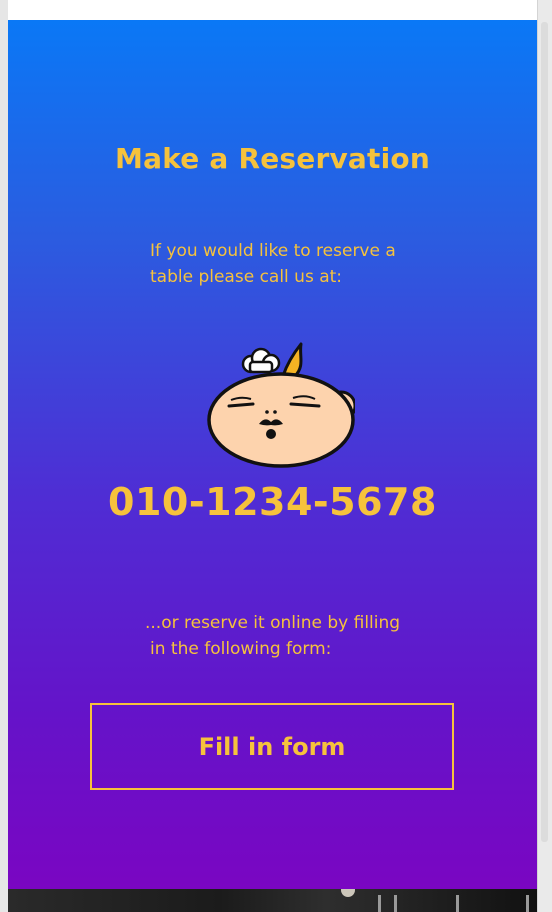 The height and width of the screenshot is (912, 552). What do you see at coordinates (272, 746) in the screenshot?
I see `fill-in-form-button: Fill in form` at bounding box center [272, 746].